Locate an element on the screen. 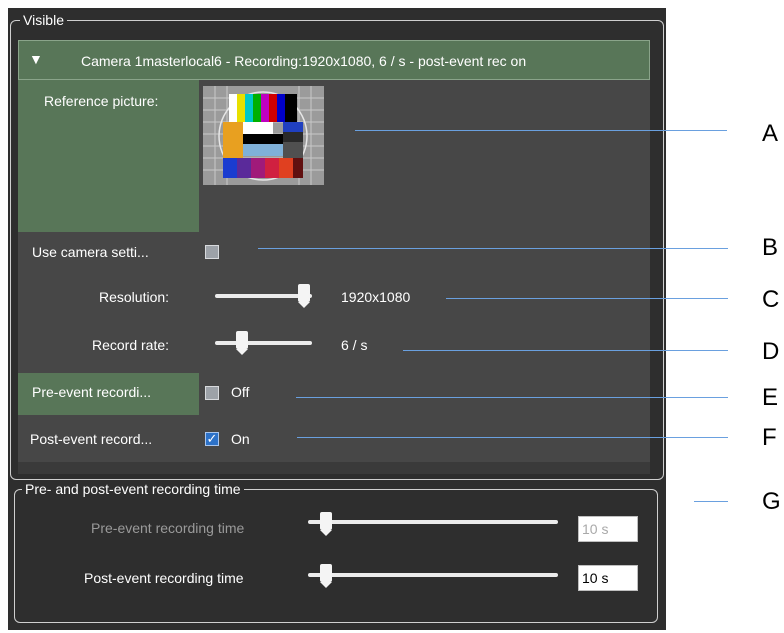 The width and height of the screenshot is (784, 633). pre-event-time-input: 10 s is located at coordinates (608, 529).